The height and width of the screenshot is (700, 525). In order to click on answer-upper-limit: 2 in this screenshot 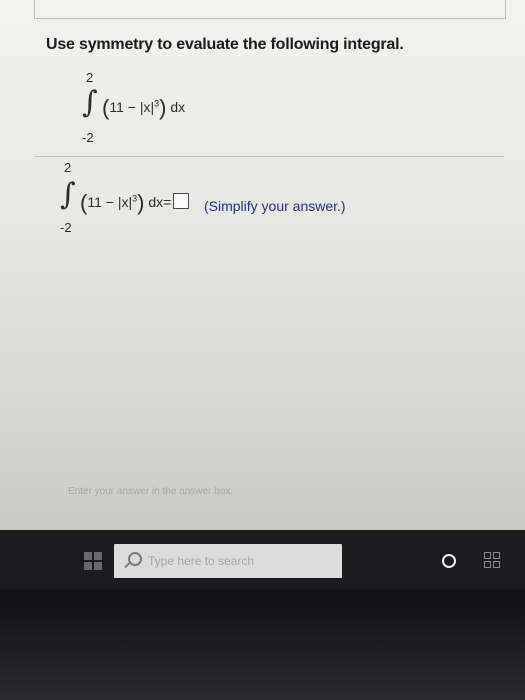, I will do `click(68, 167)`.